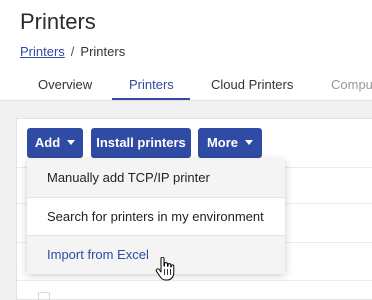 The width and height of the screenshot is (372, 300). I want to click on add-button: Add, so click(55, 143).